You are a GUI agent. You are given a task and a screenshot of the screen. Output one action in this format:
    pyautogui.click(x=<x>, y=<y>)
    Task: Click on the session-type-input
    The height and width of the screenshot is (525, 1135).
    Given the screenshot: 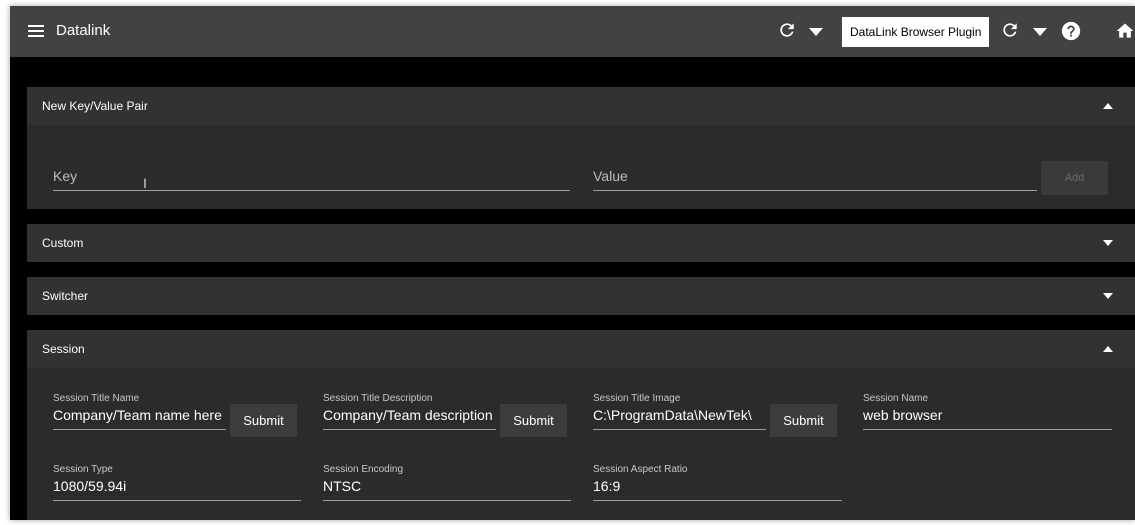 What is the action you would take?
    pyautogui.click(x=177, y=489)
    